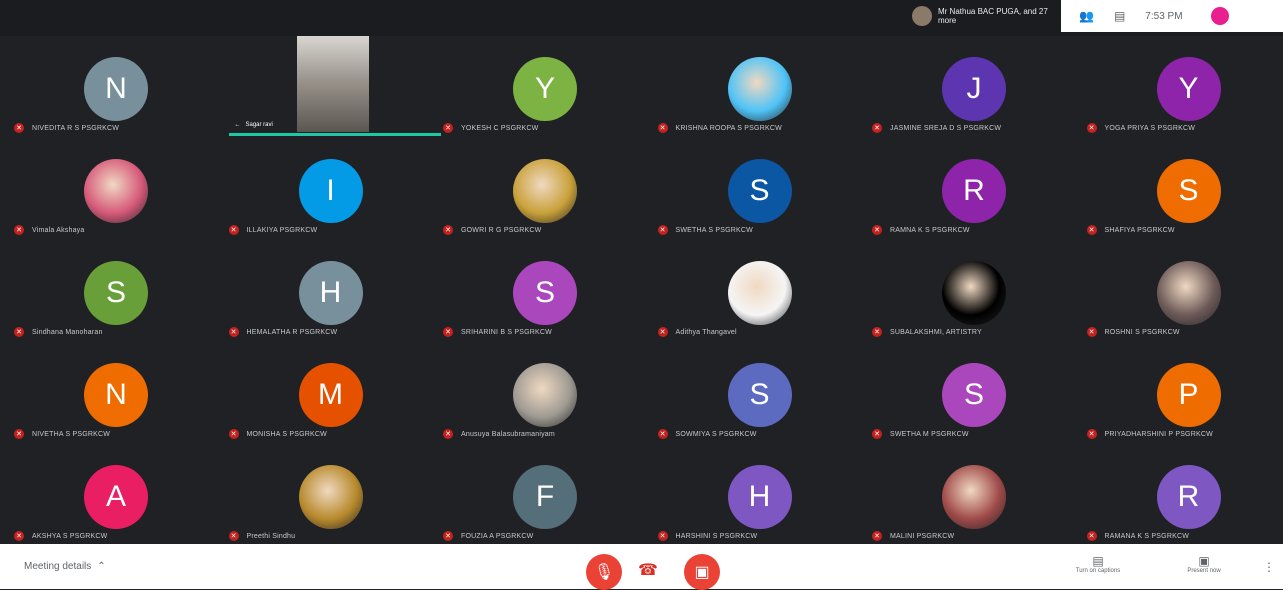 The height and width of the screenshot is (590, 1283). I want to click on participant-name: NIVEDITA R S PSGRKCW, so click(75, 128).